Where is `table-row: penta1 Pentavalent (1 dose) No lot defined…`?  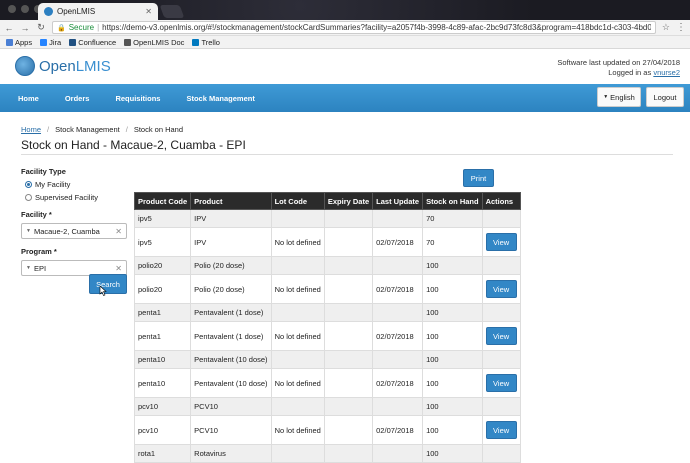 table-row: penta1 Pentavalent (1 dose) No lot defined… is located at coordinates (327, 336).